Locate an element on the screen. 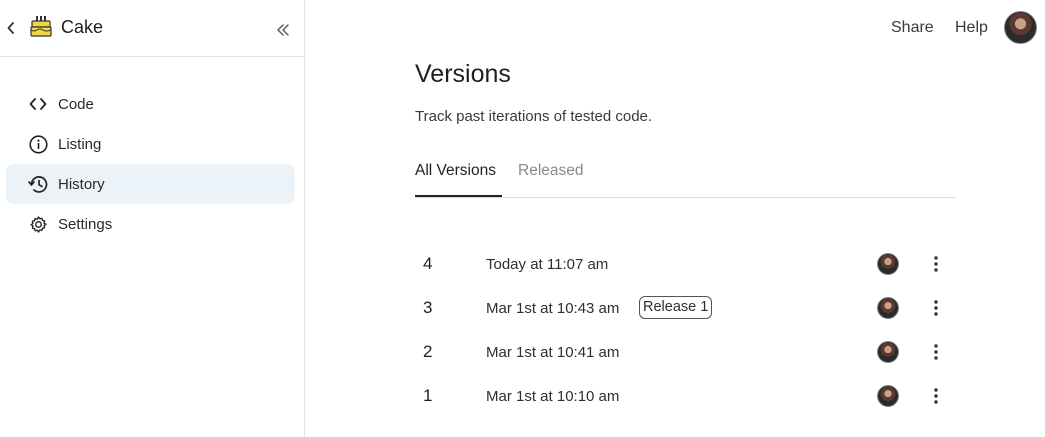  sidebar-nav: Code Listing History Settings is located at coordinates (150, 164).